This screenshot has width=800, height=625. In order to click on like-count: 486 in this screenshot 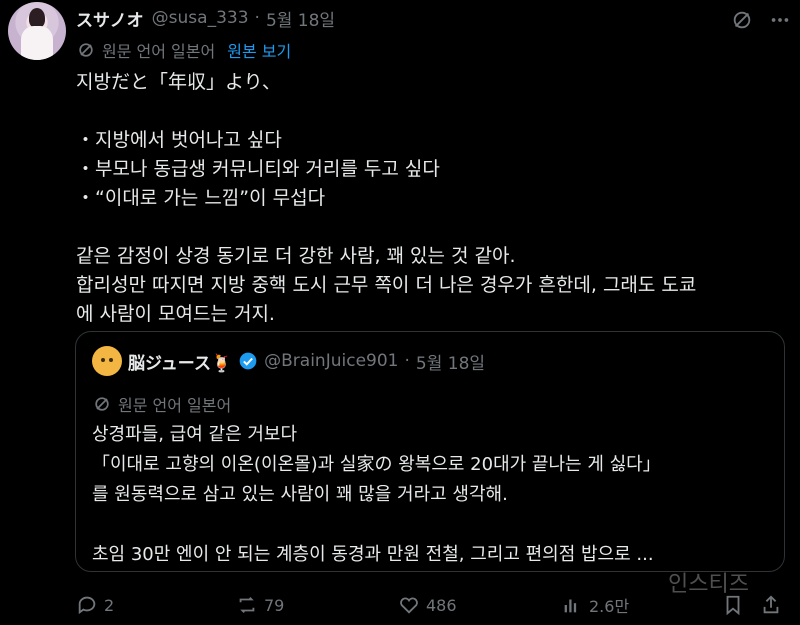, I will do `click(441, 605)`.